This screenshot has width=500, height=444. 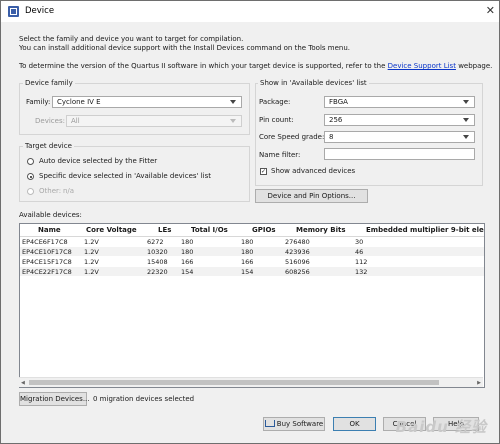 What do you see at coordinates (300, 424) in the screenshot?
I see `buy-software-label: Buy Software` at bounding box center [300, 424].